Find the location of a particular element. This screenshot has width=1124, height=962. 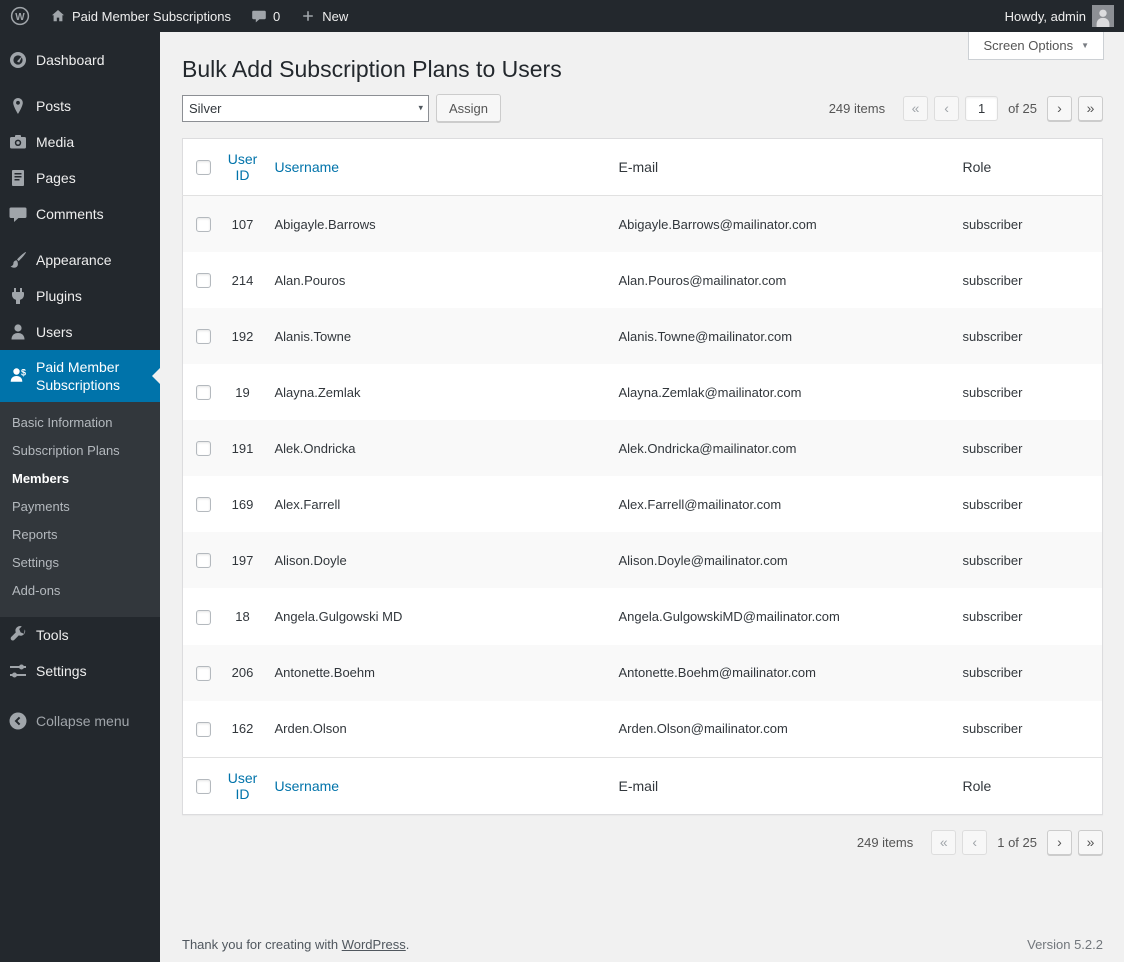

next-page-button-bottom: › is located at coordinates (1059, 842).